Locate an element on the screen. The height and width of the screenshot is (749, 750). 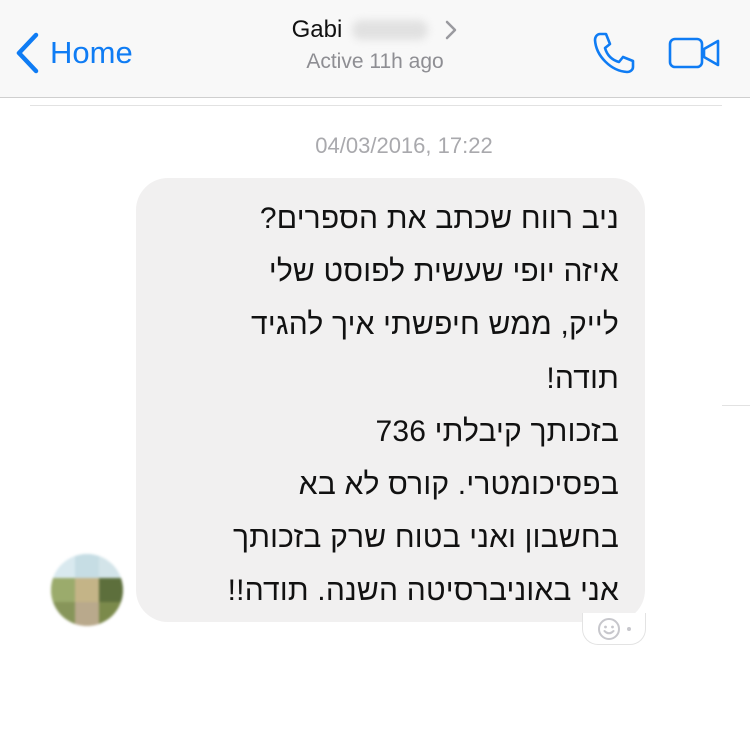
contact-header: Gabi Active 11h ago is located at coordinates (375, 45).